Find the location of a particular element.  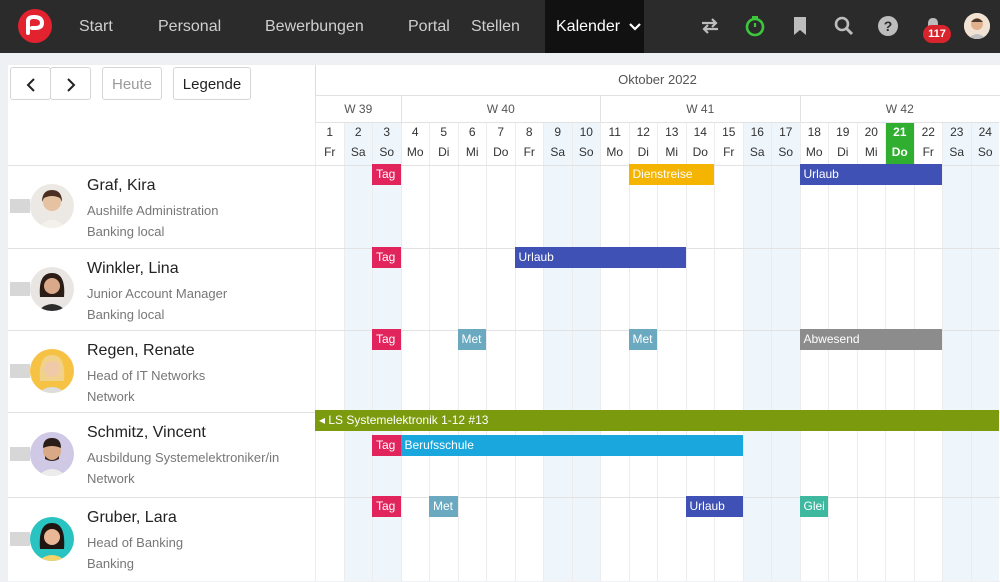

day-column: 22 Fr is located at coordinates (928, 352).